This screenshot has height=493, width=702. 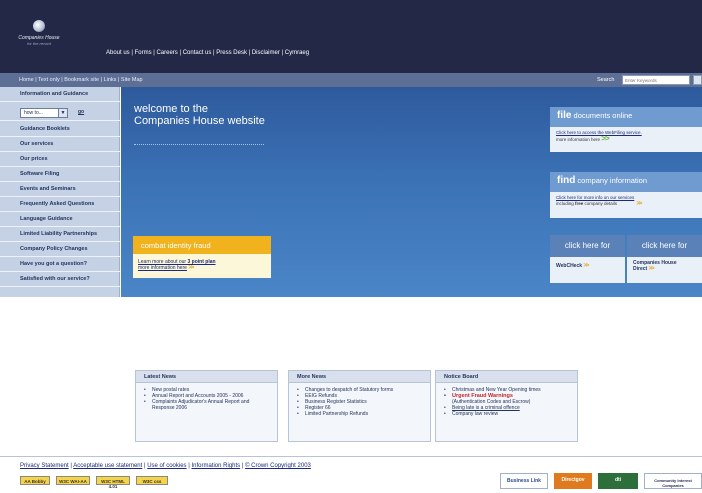 What do you see at coordinates (152, 480) in the screenshot?
I see `w3c-css-badge: W3C css` at bounding box center [152, 480].